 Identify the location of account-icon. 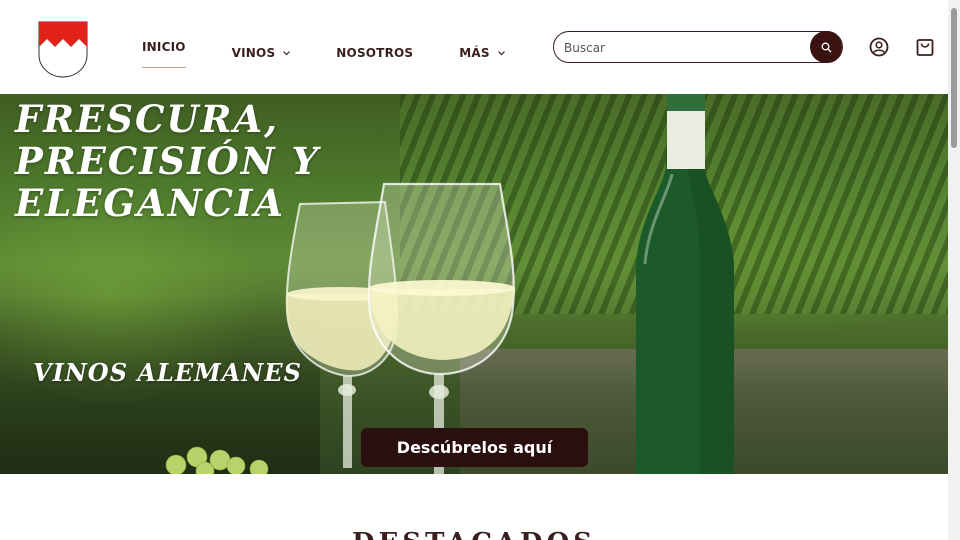
(879, 47).